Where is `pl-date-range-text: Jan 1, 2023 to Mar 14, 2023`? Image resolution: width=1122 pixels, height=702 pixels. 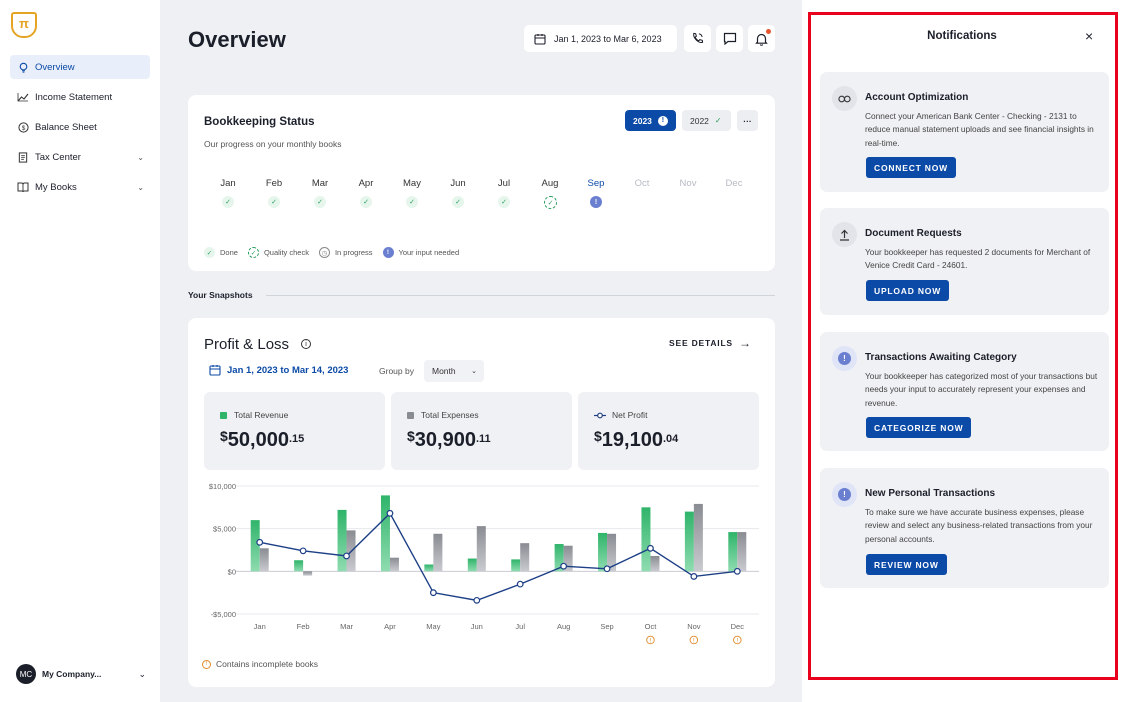 pl-date-range-text: Jan 1, 2023 to Mar 14, 2023 is located at coordinates (288, 370).